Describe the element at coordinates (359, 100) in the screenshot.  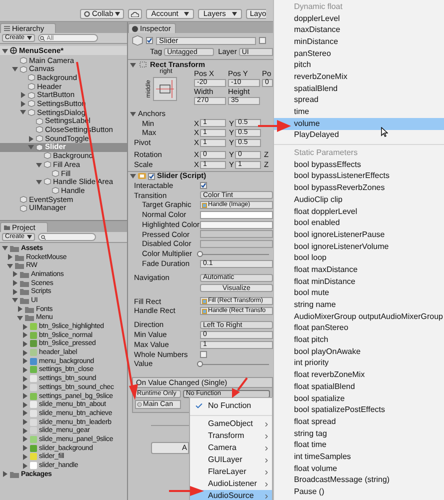
I see `property-option: spread` at that location.